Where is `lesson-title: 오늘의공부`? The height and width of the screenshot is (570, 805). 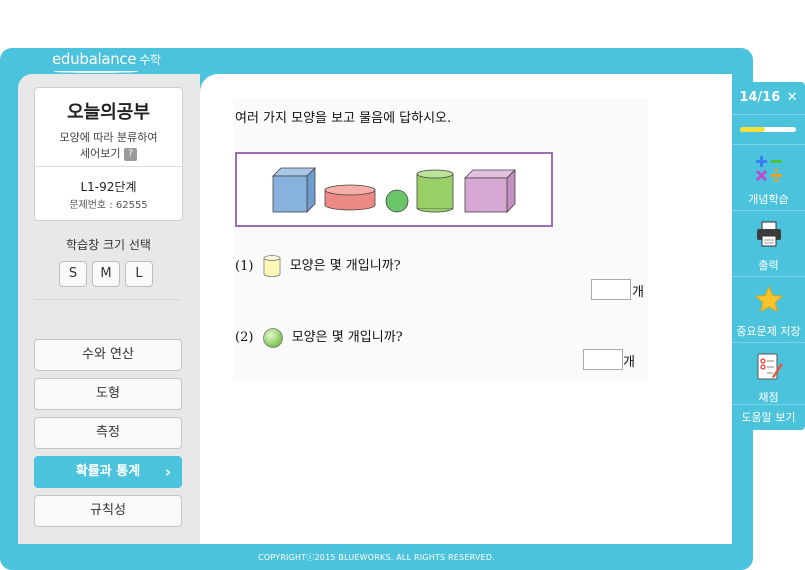
lesson-title: 오늘의공부 is located at coordinates (108, 112).